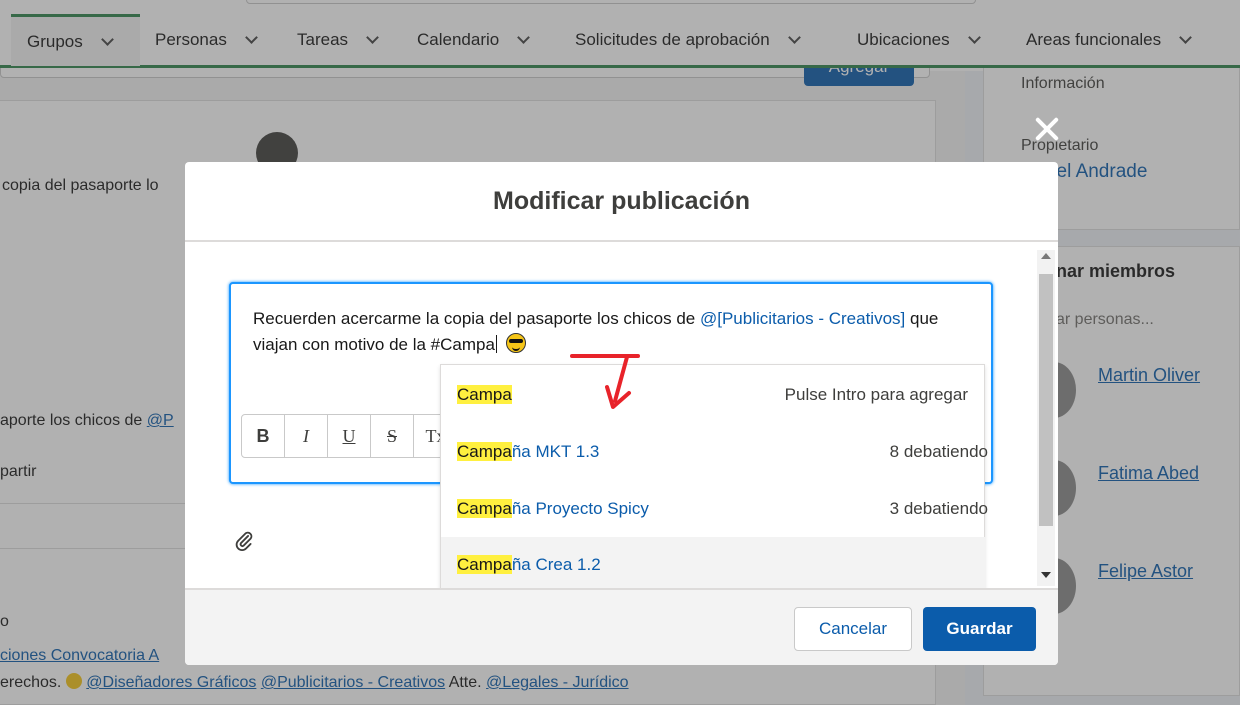 The width and height of the screenshot is (1240, 705). Describe the element at coordinates (802, 318) in the screenshot. I see `editor-mention: @[Publicitarios - Creativos]` at that location.